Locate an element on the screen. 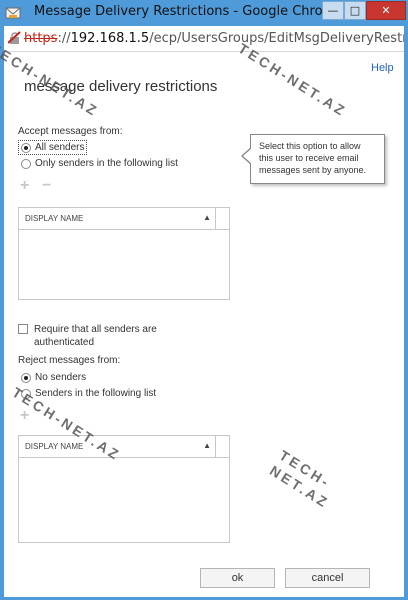  chrome-app-icon is located at coordinates (13, 13).